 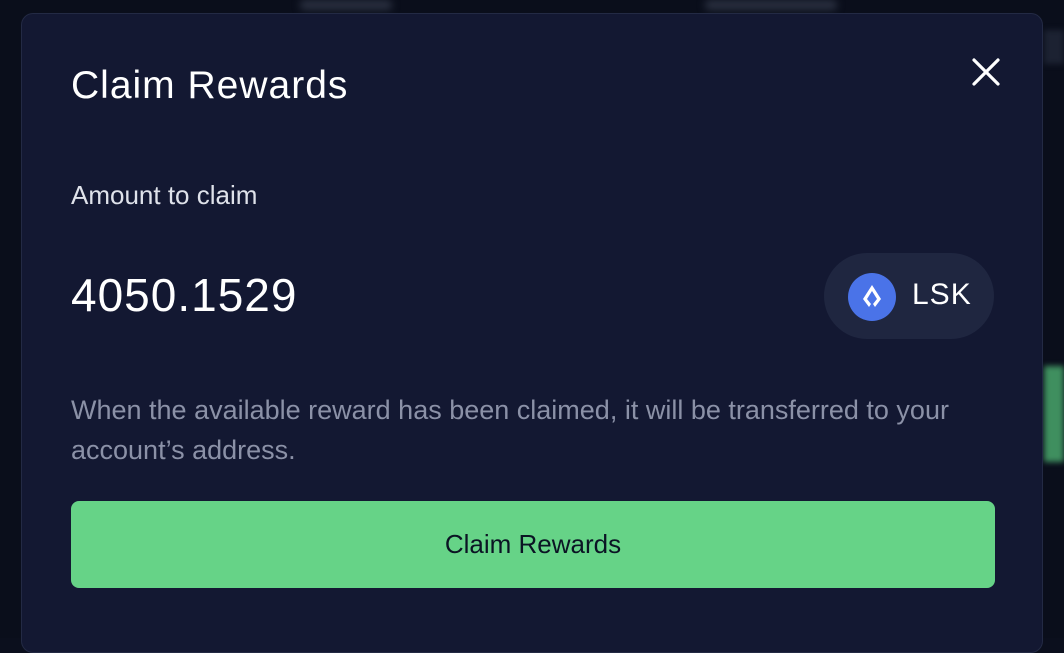 I want to click on claim-rewards-button: Claim Rewards, so click(x=533, y=544).